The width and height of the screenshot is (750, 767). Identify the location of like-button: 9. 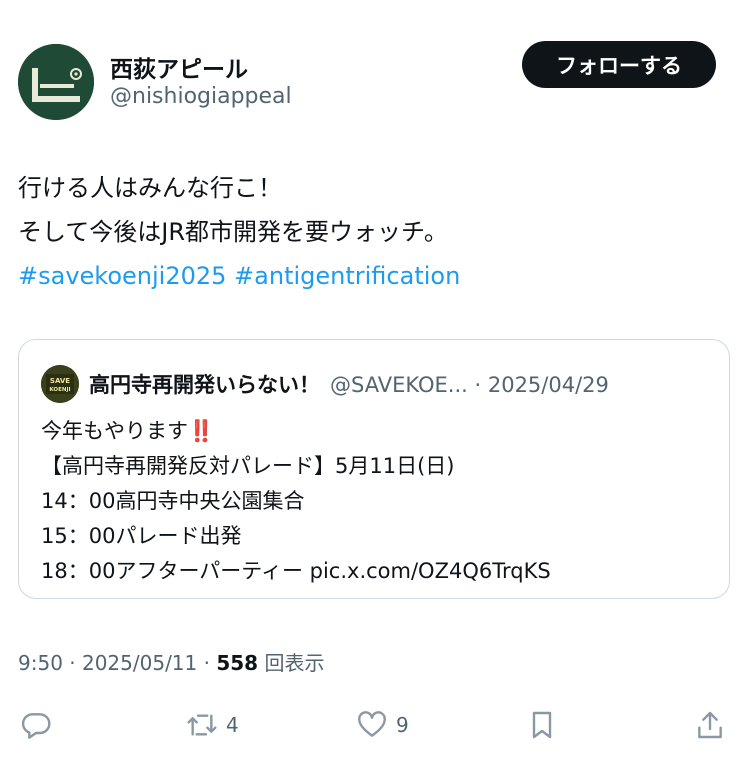
(382, 725).